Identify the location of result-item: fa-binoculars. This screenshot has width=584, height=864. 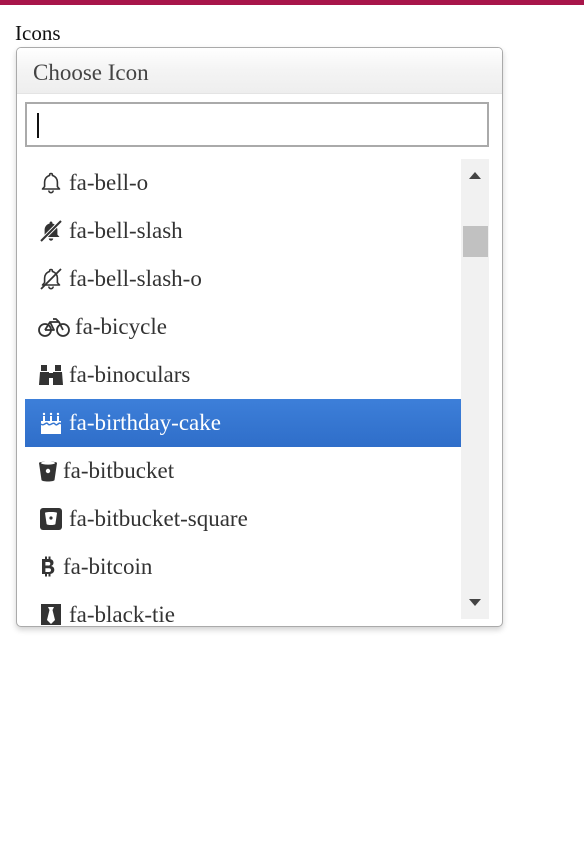
(243, 375).